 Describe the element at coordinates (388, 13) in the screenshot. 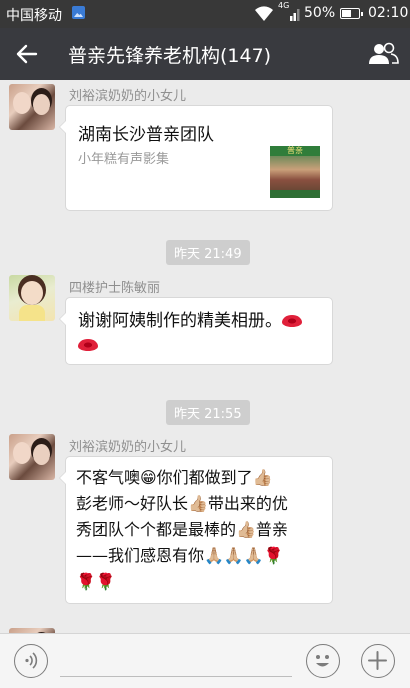

I see `clock: 02:10` at that location.